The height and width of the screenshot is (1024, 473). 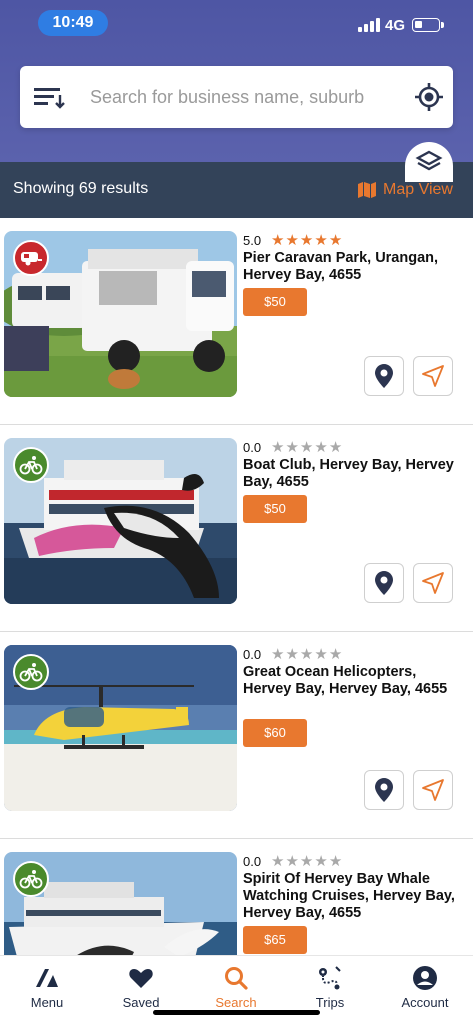 What do you see at coordinates (425, 1002) in the screenshot?
I see `nav-label: Account` at bounding box center [425, 1002].